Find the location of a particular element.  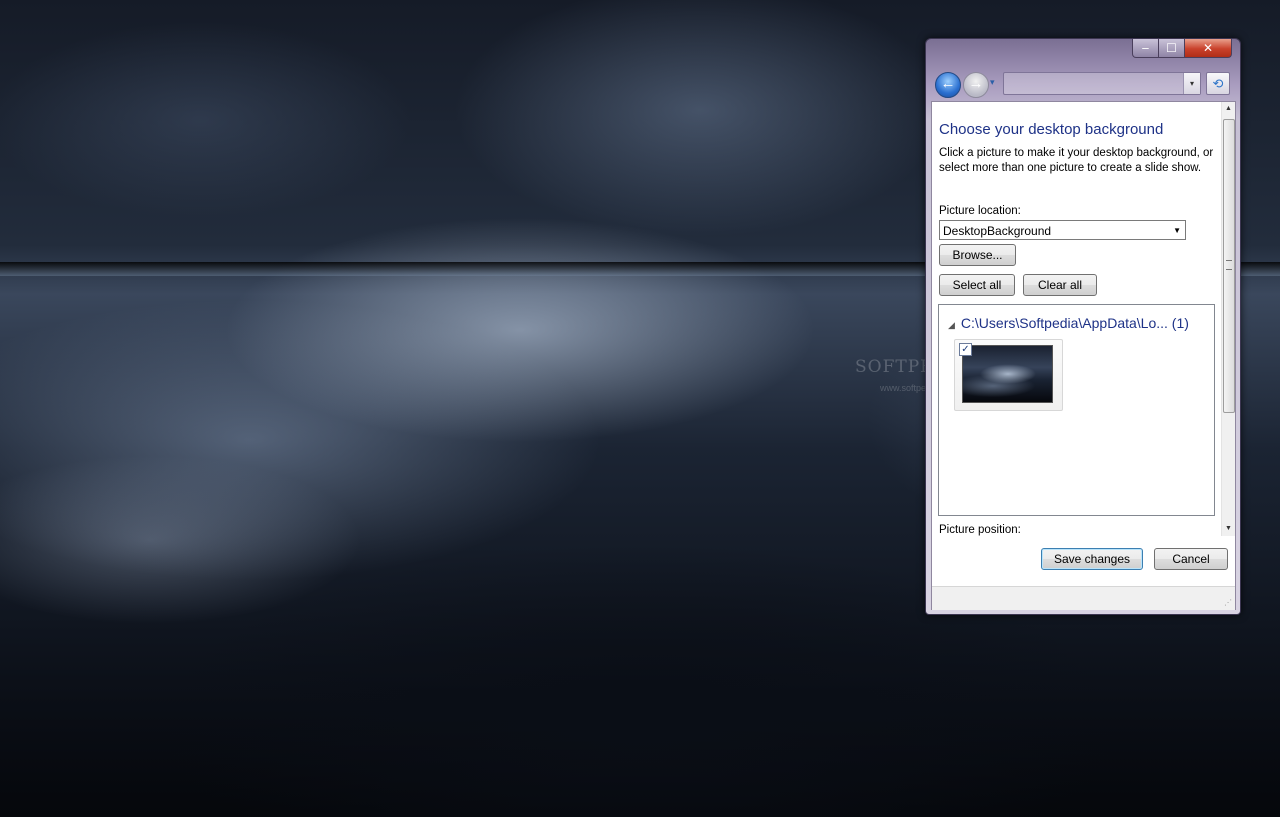

footer: Save changes Cancel ⋰ is located at coordinates (1083, 573).